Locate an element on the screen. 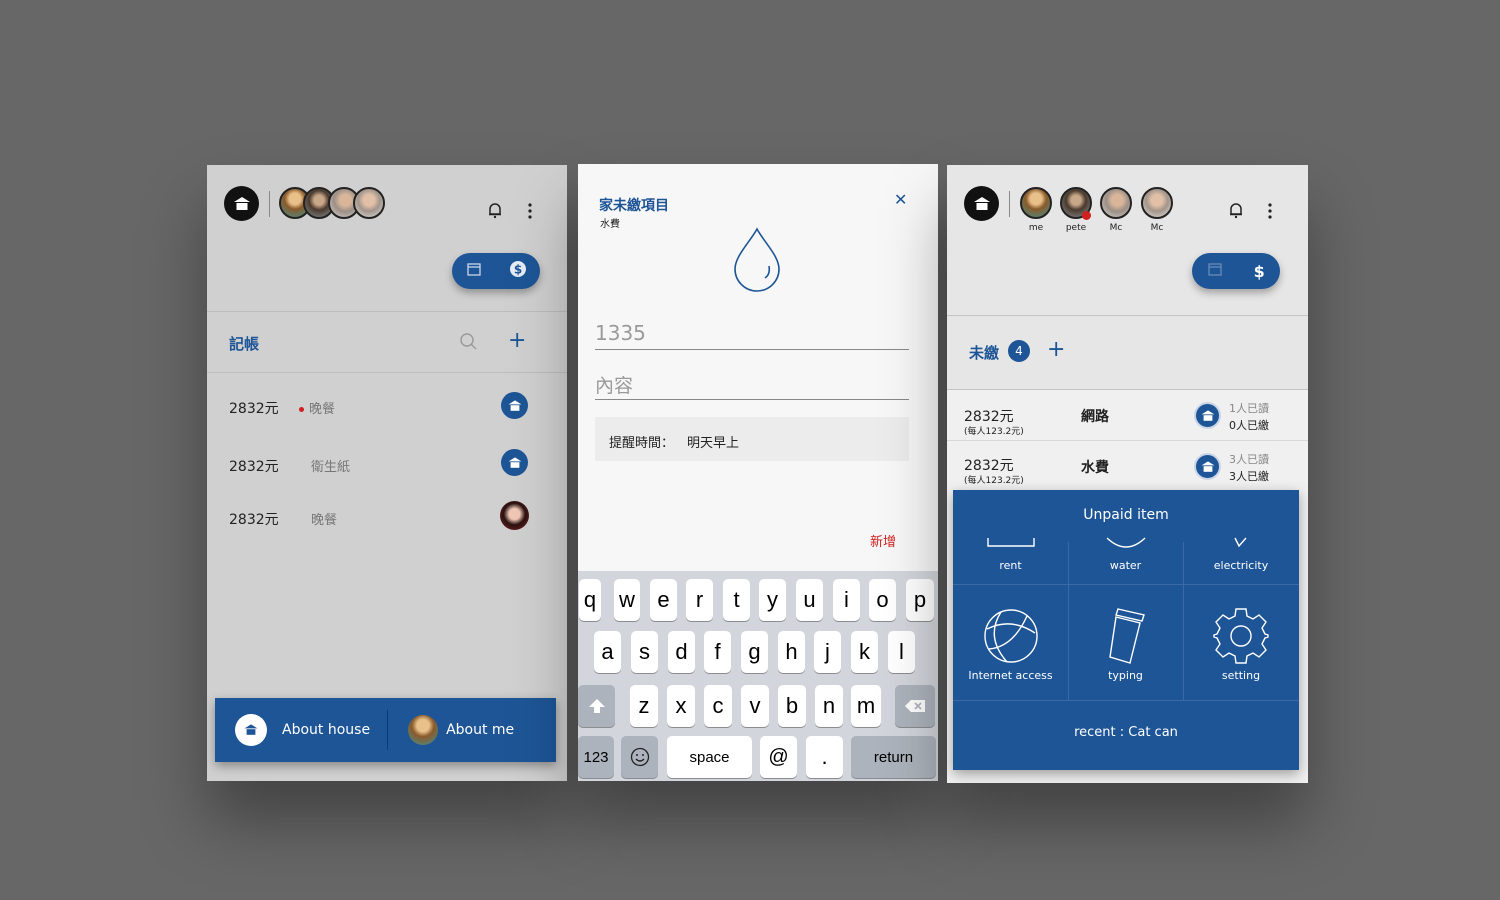 The width and height of the screenshot is (1500, 900). grid-line is located at coordinates (1126, 700).